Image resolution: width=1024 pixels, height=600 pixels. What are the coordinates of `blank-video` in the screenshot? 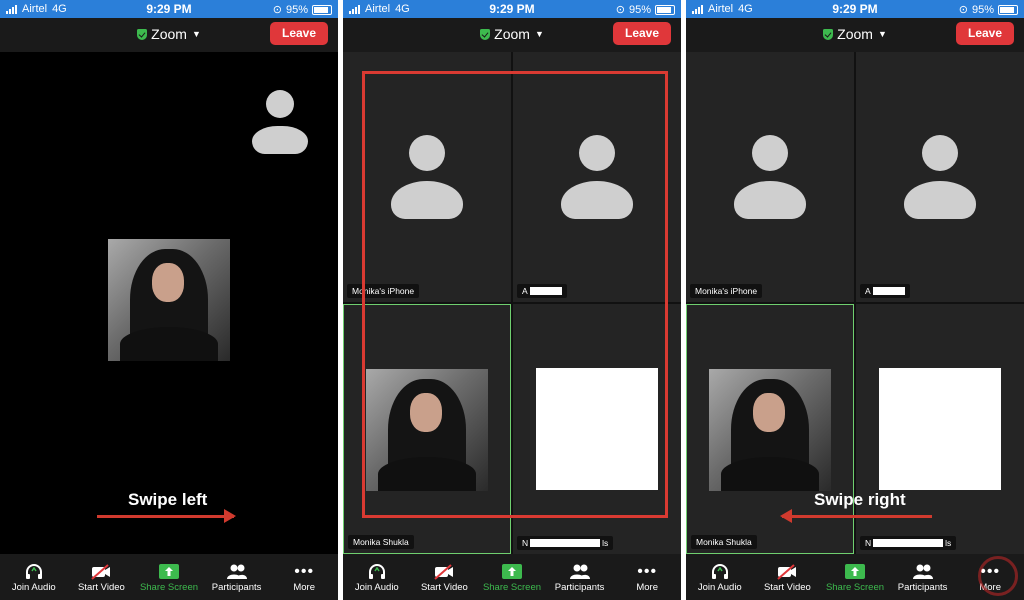 It's located at (940, 429).